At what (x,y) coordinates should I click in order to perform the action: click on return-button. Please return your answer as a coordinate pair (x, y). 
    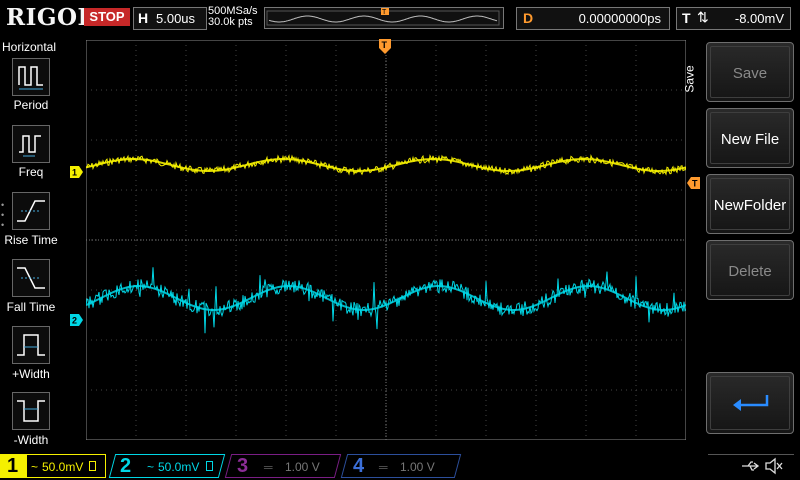
    Looking at the image, I should click on (750, 403).